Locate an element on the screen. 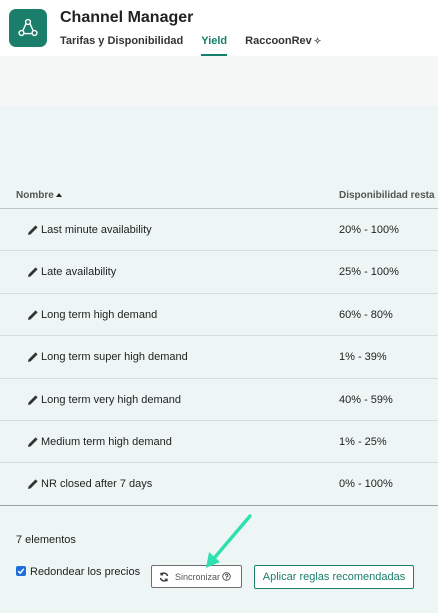  row-range: 1% - 25% is located at coordinates (363, 441).